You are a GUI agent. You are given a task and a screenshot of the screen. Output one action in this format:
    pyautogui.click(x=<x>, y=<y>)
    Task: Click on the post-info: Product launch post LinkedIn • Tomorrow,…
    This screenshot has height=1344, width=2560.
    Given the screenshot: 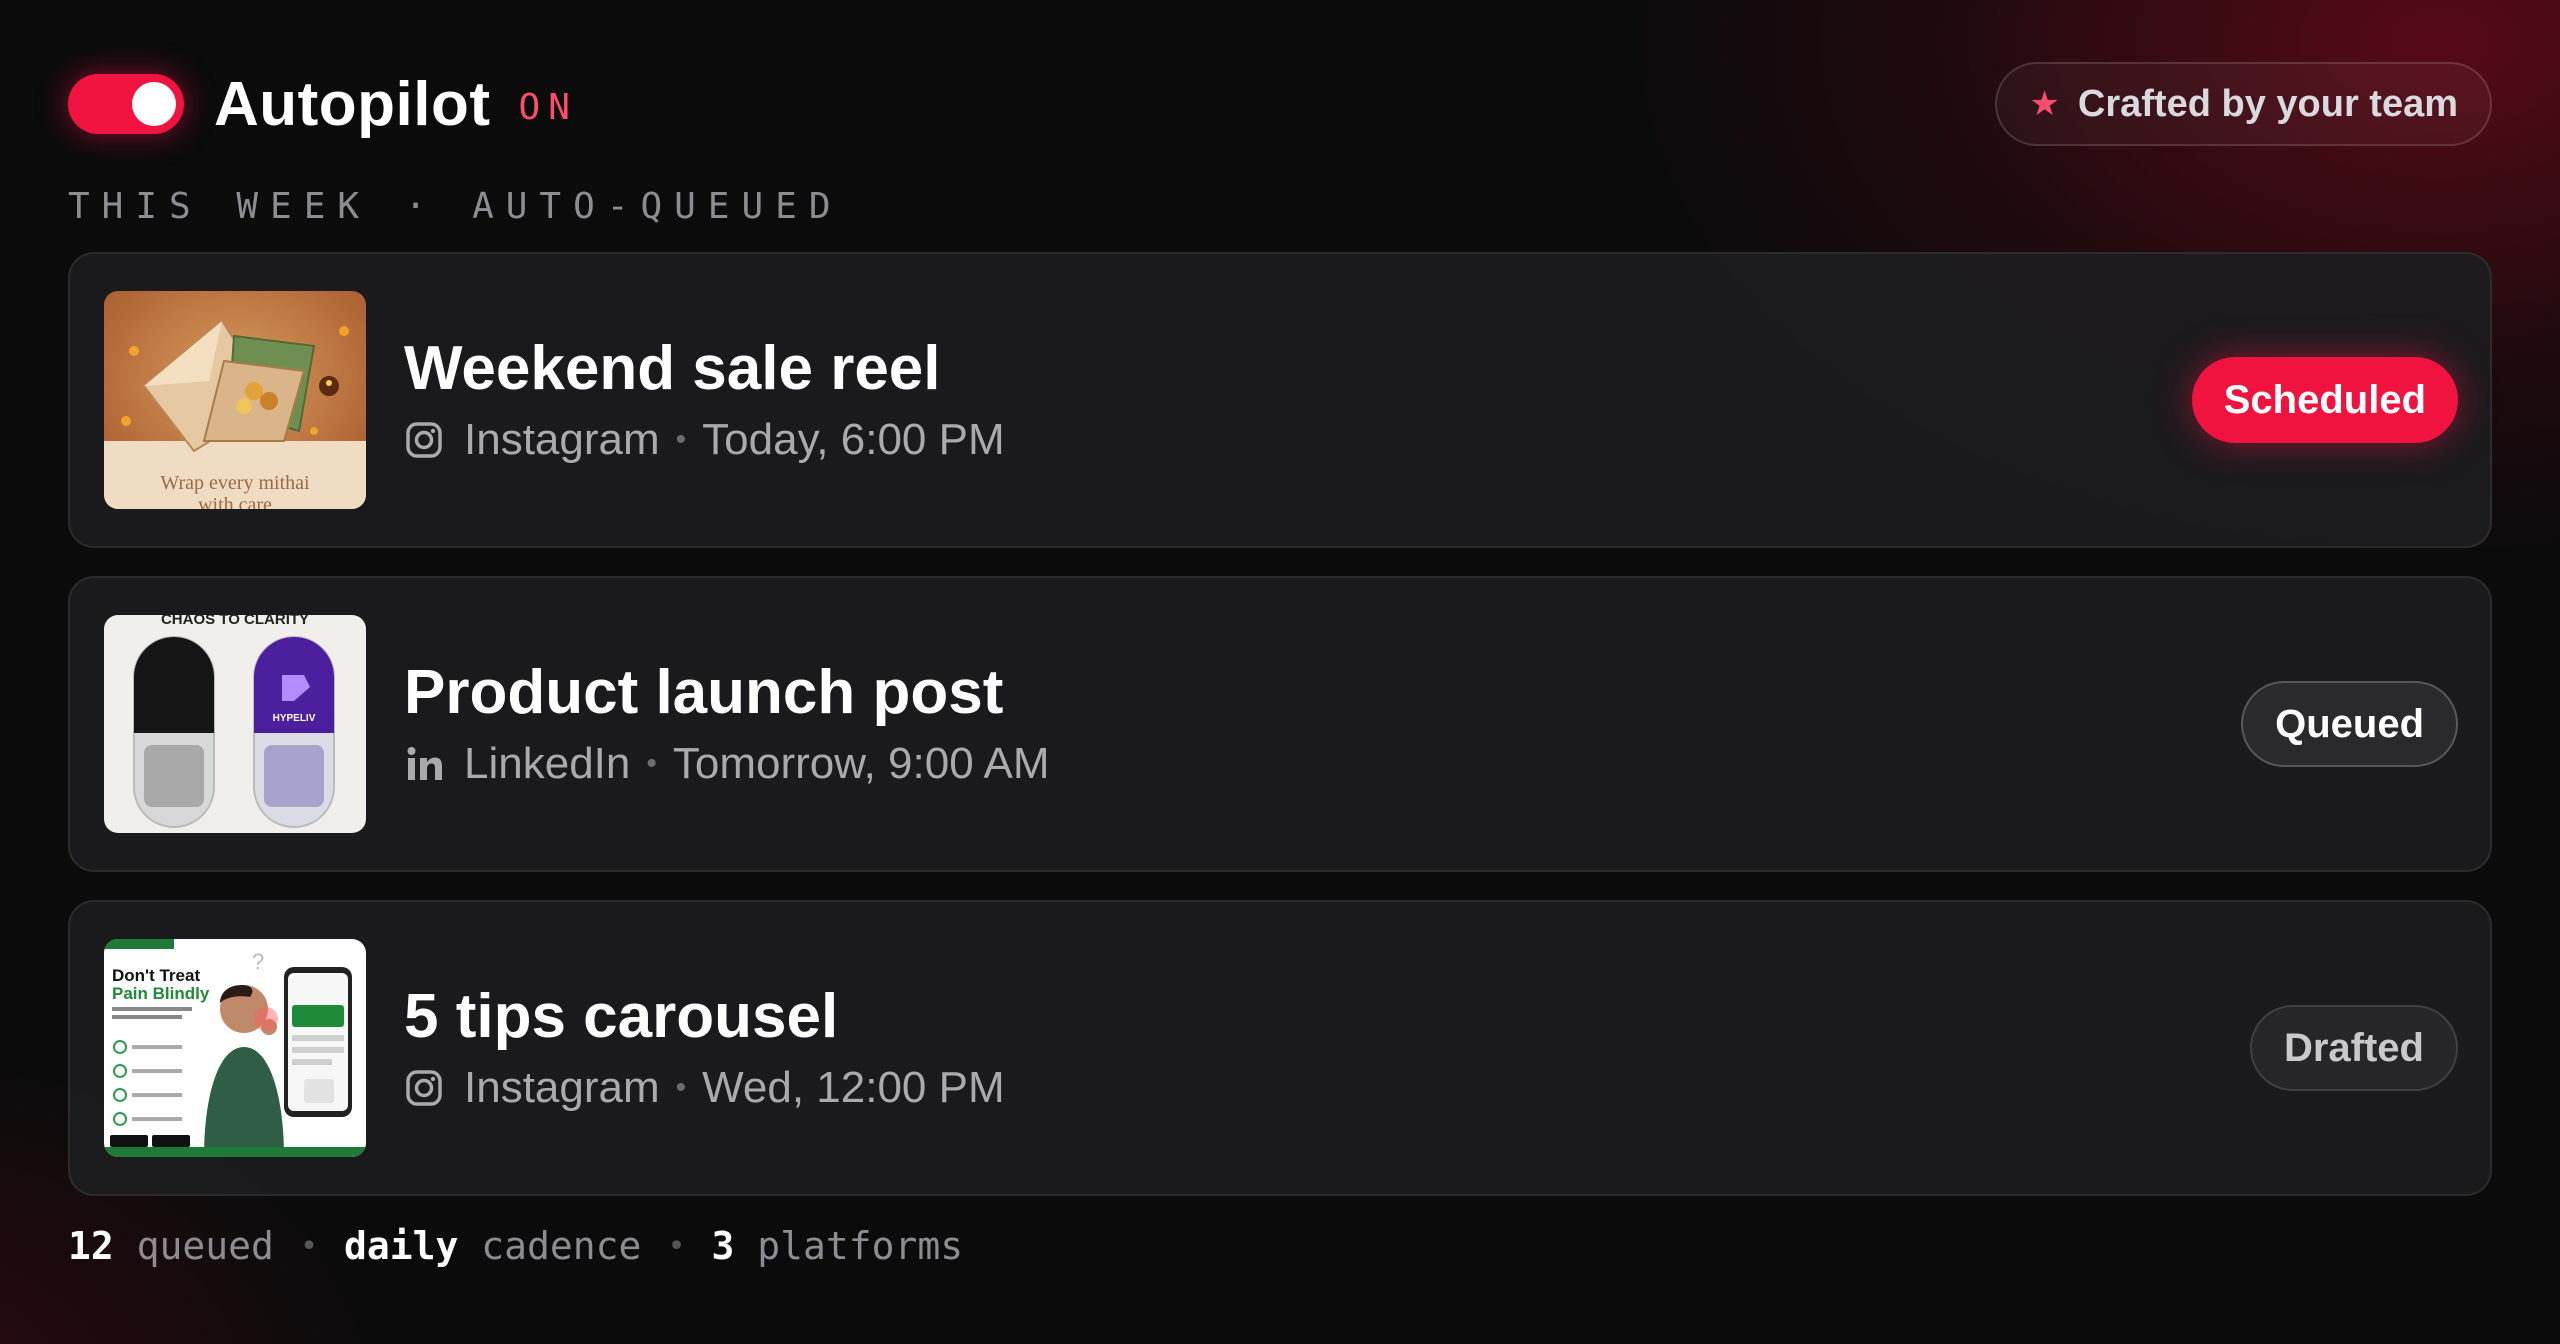 What is the action you would take?
    pyautogui.click(x=1322, y=723)
    